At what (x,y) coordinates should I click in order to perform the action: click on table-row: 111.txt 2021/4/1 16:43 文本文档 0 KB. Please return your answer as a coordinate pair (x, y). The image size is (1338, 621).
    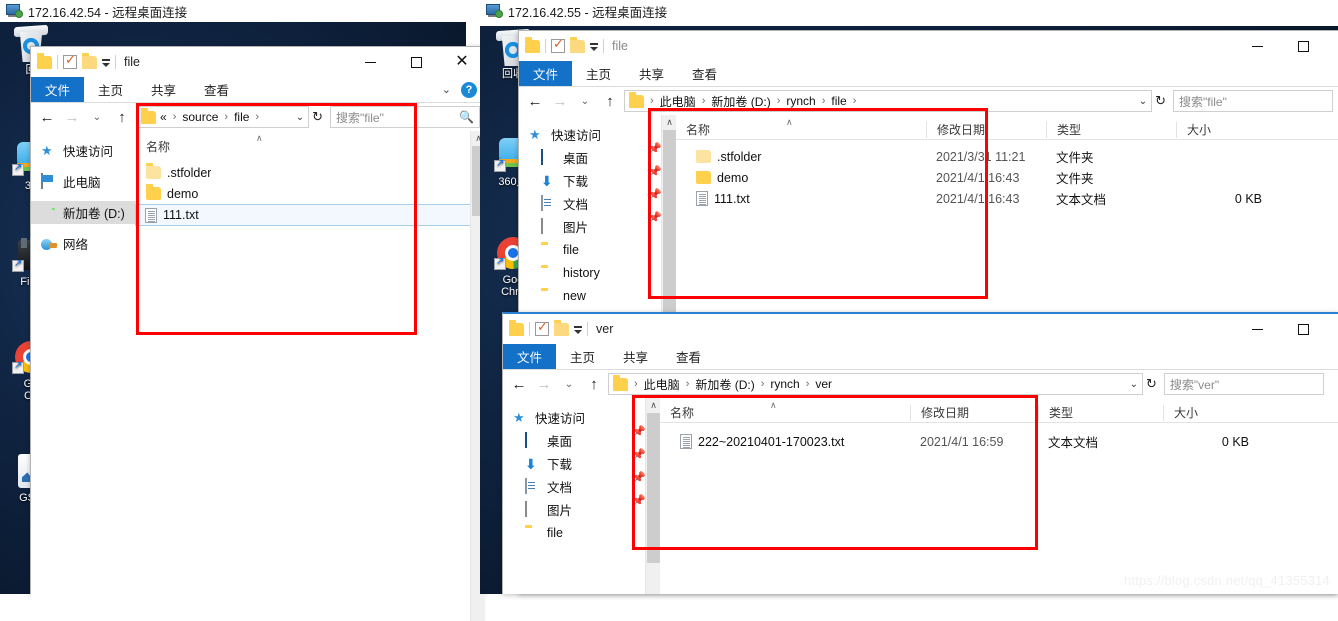
    Looking at the image, I should click on (1007, 198).